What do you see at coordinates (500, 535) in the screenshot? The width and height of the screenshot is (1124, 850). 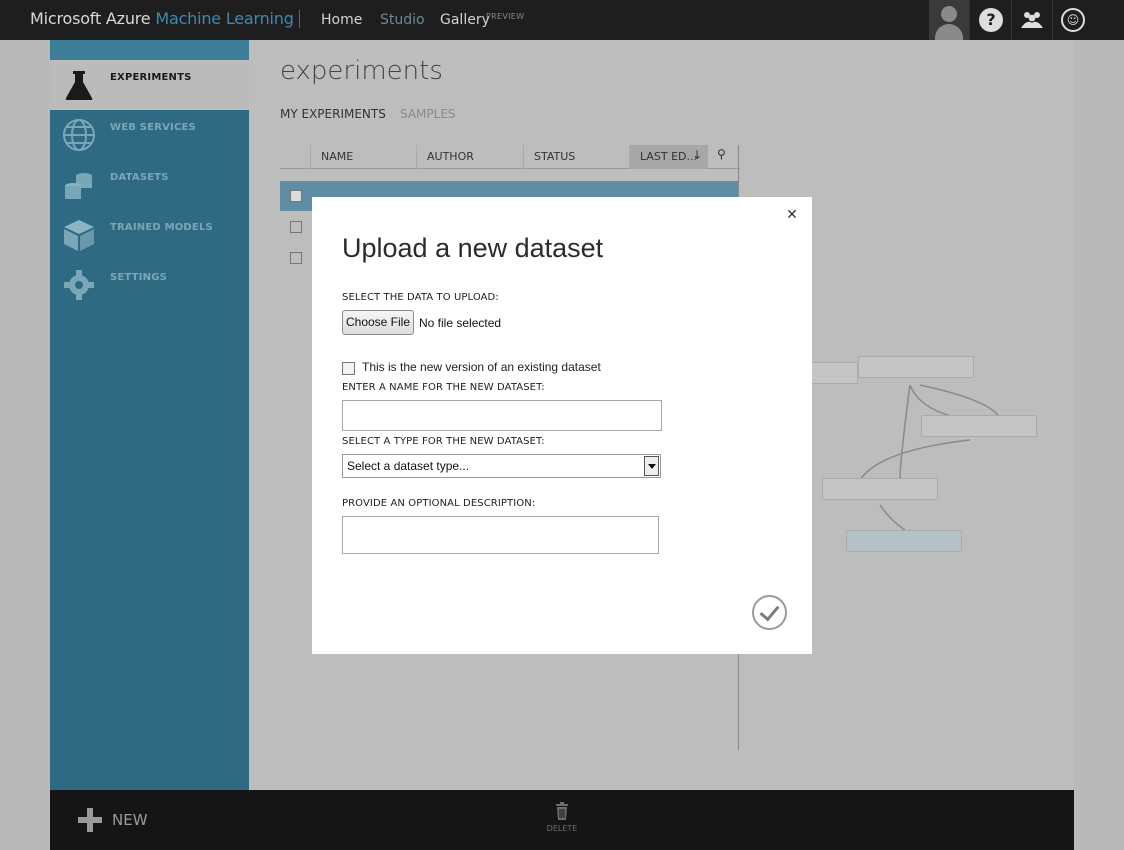 I see `description-input` at bounding box center [500, 535].